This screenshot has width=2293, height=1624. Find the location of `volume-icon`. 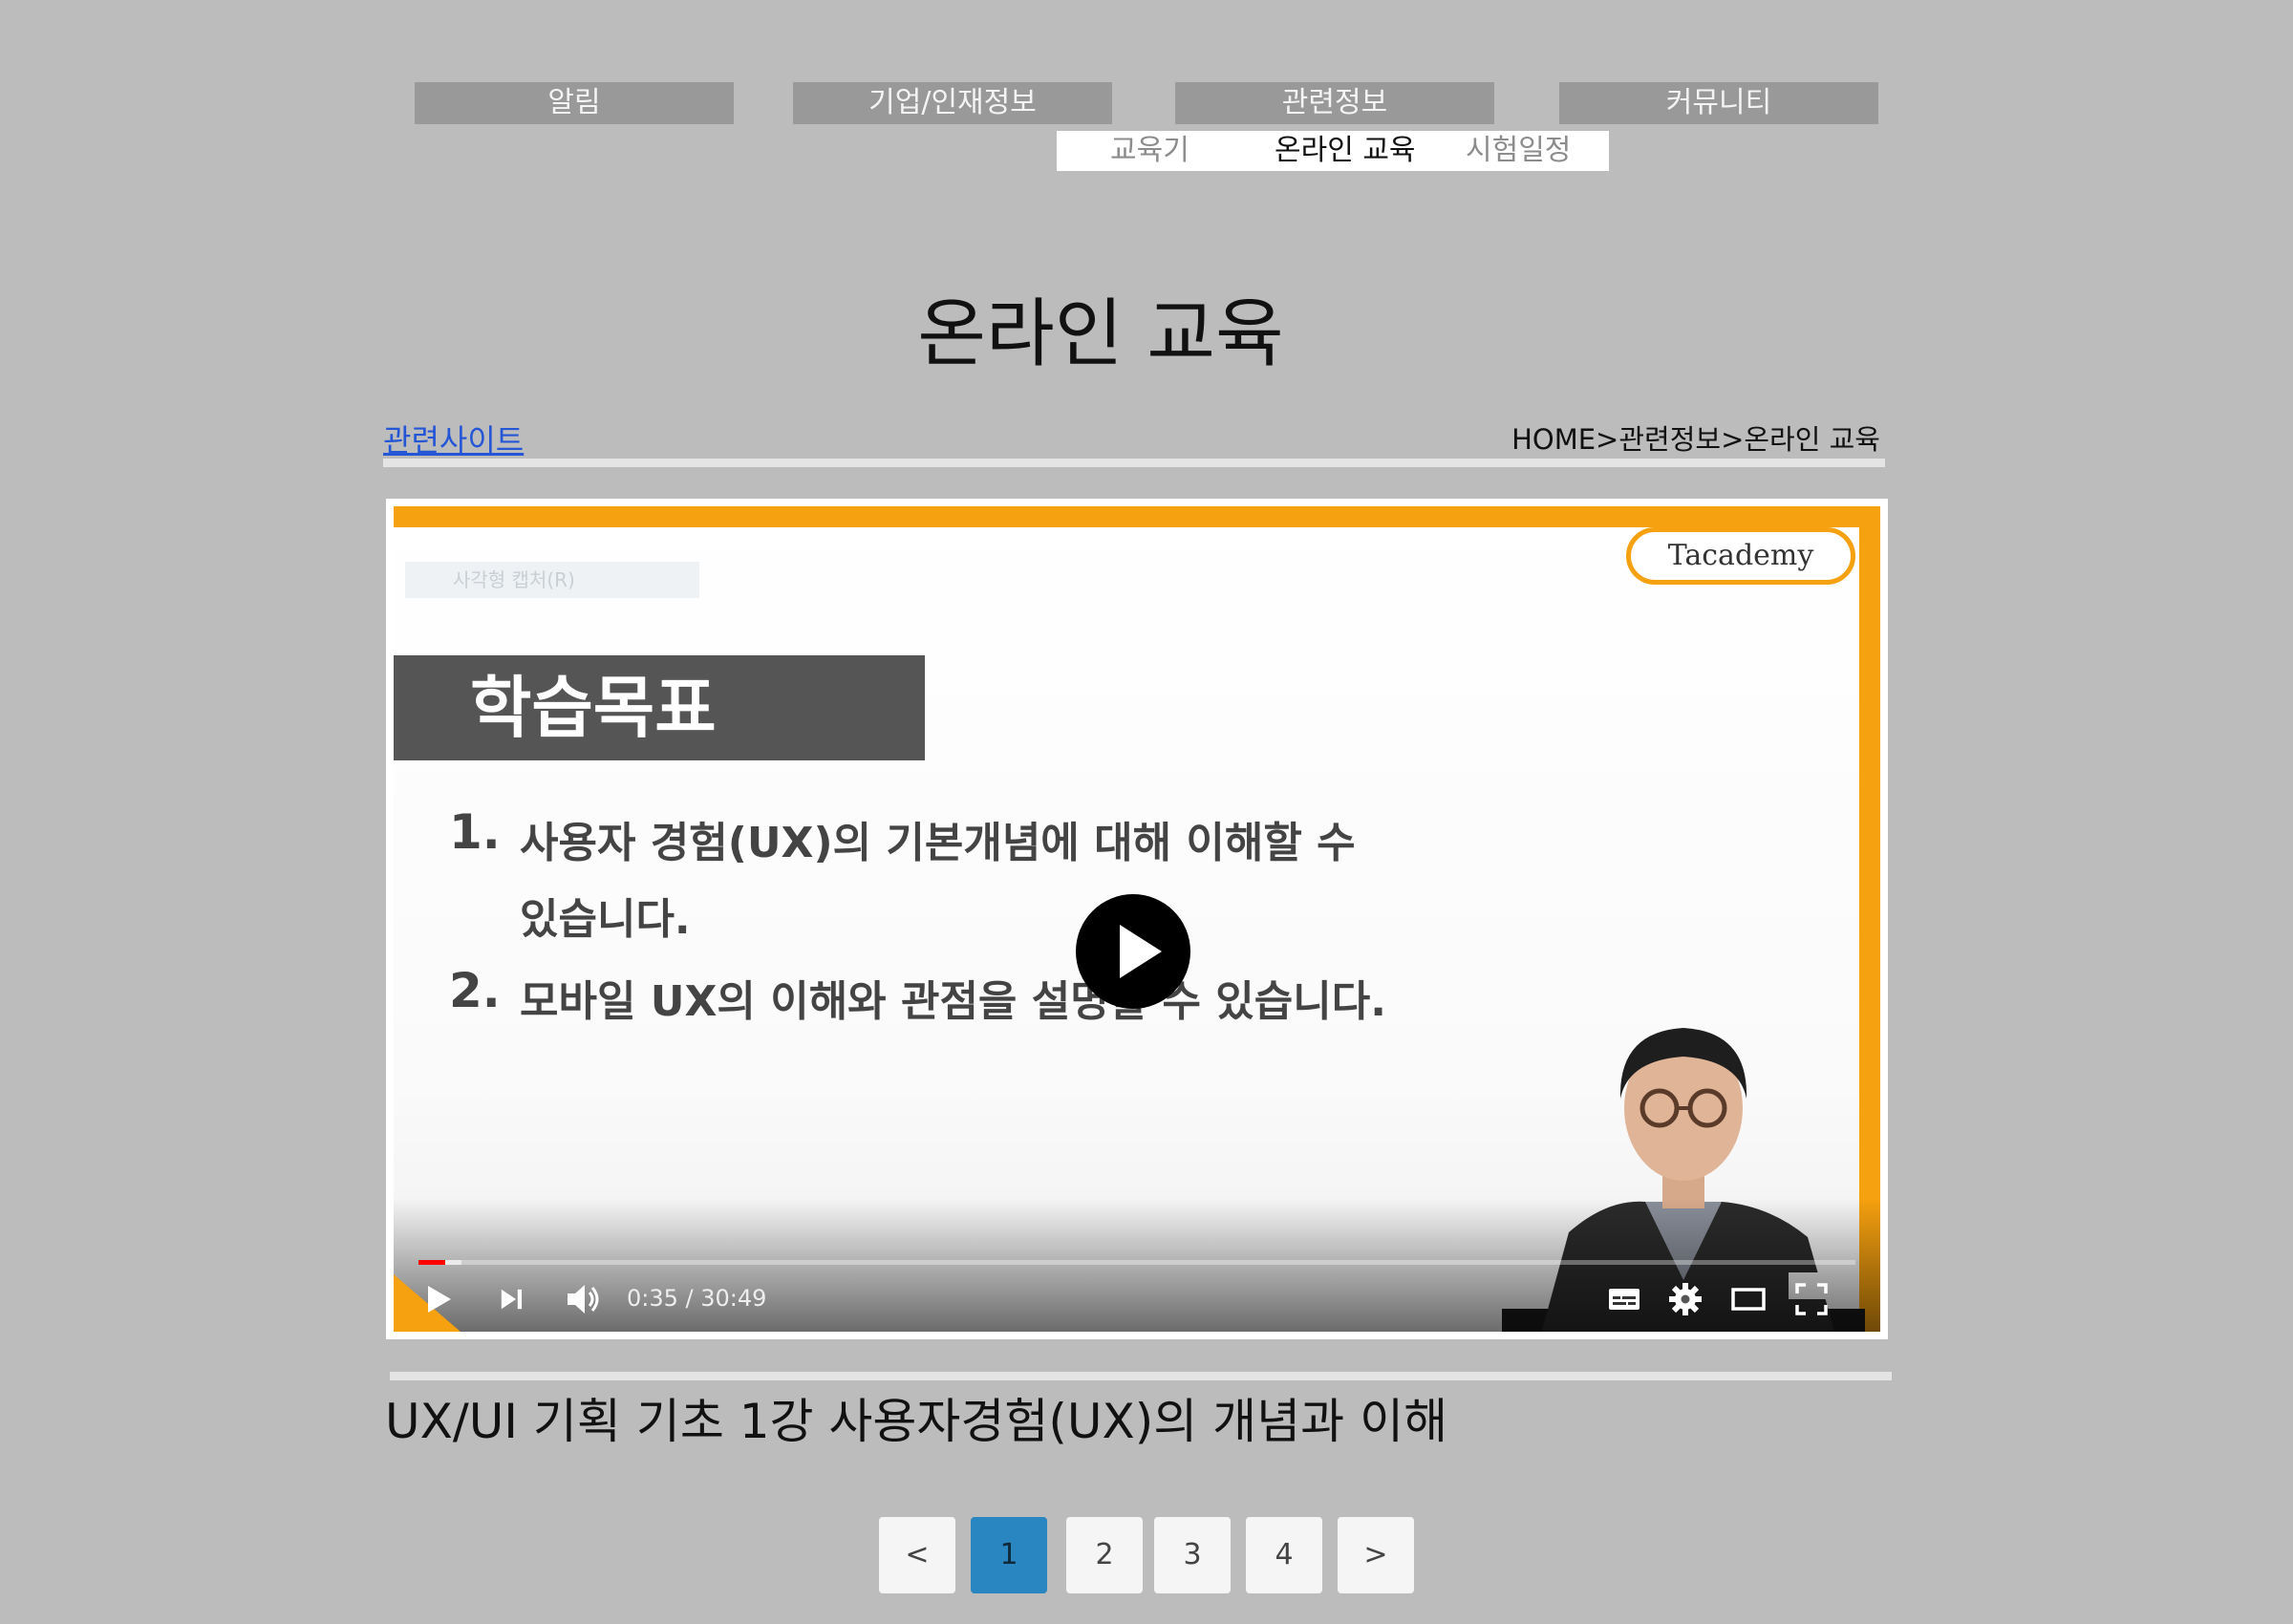

volume-icon is located at coordinates (583, 1299).